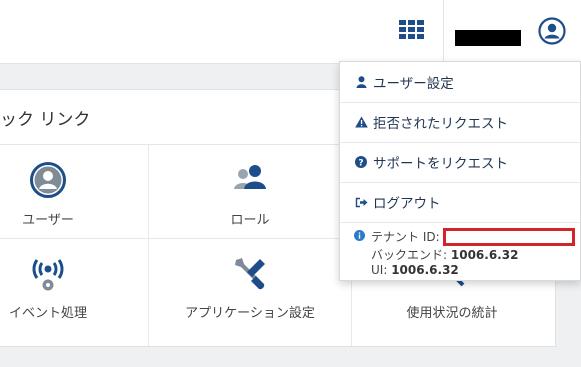  I want to click on menu-item-label: サポートをリクエスト, so click(440, 164).